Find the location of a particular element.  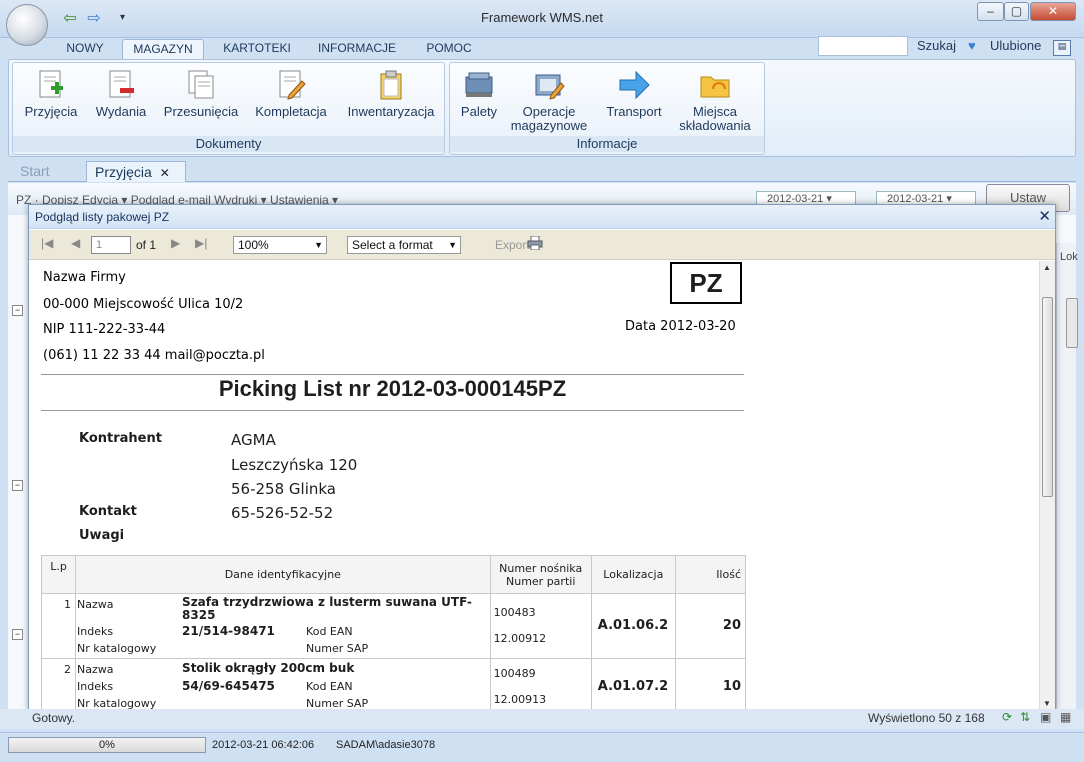

report-vertical-scrollbar: ▲ ▼ is located at coordinates (1047, 485).